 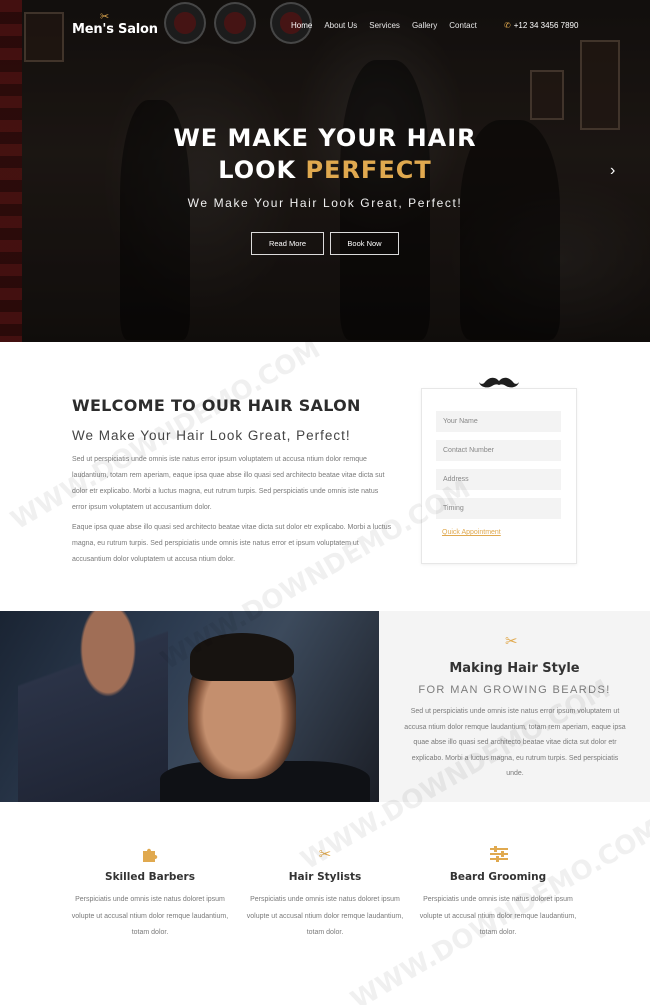 What do you see at coordinates (471, 532) in the screenshot?
I see `quick-appointment-link: Quick Appointment` at bounding box center [471, 532].